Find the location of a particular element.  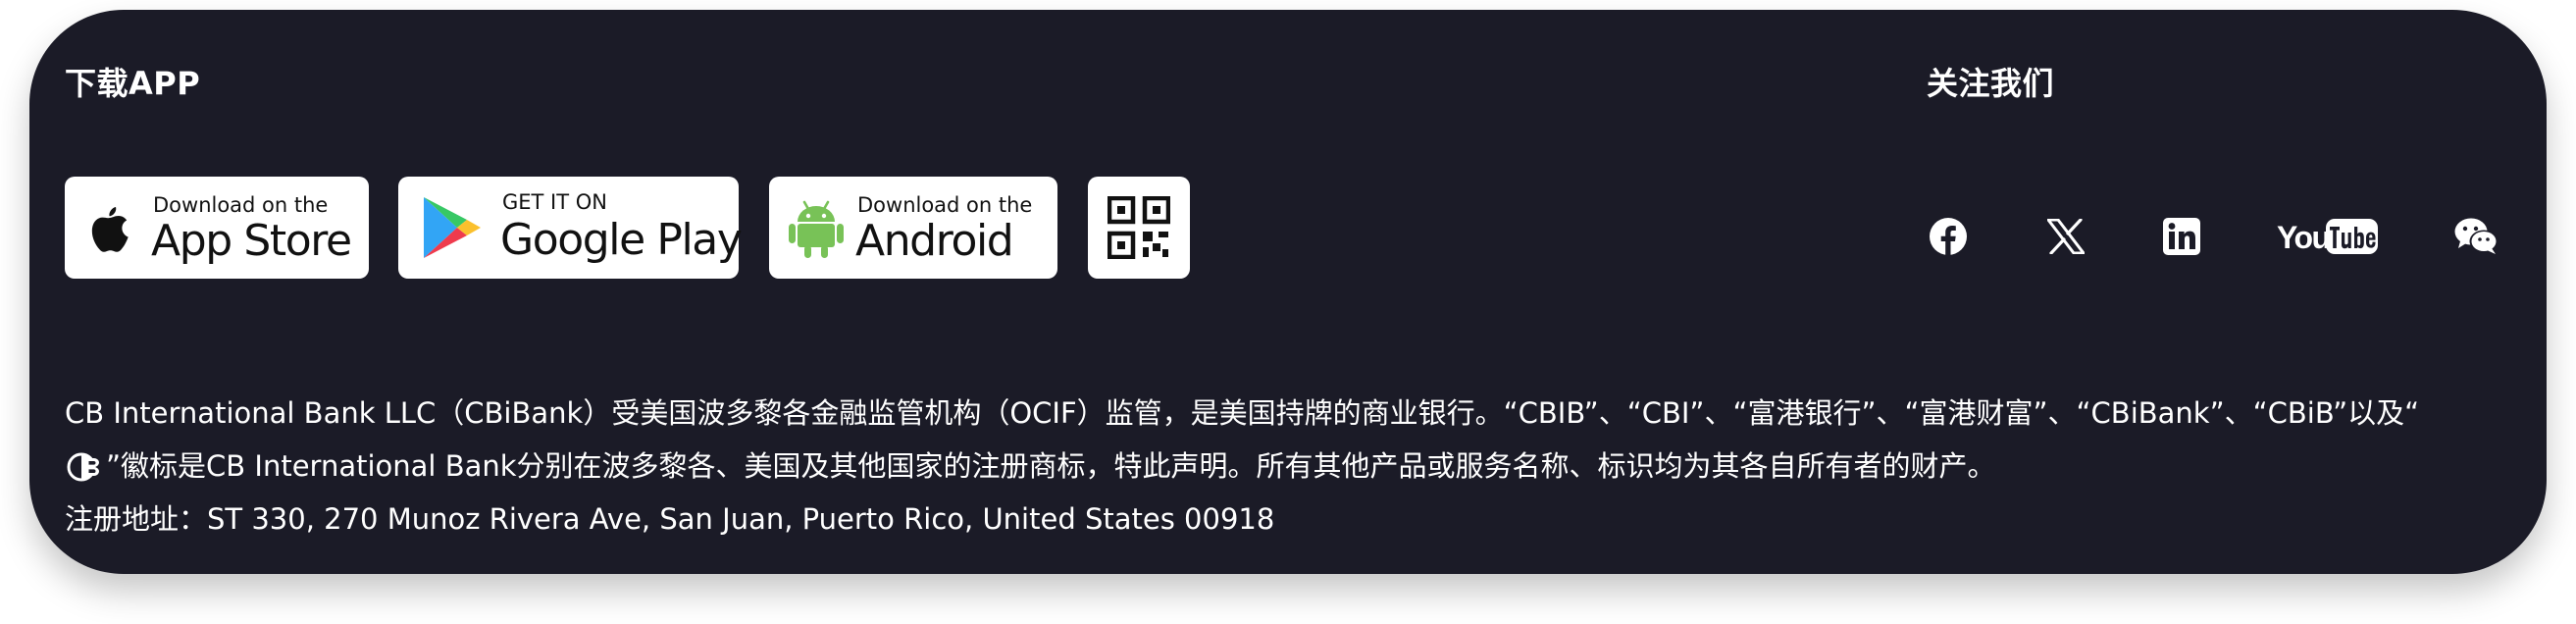

youtube-icon: You is located at coordinates (2327, 237).